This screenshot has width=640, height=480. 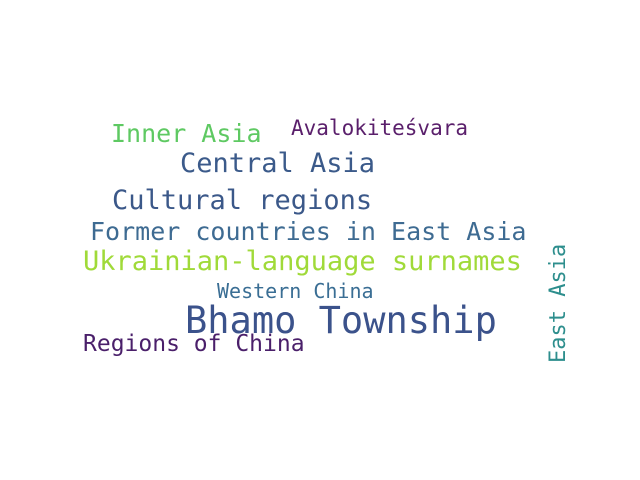 What do you see at coordinates (242, 200) in the screenshot?
I see `word-cultural-regions: Cultural regions` at bounding box center [242, 200].